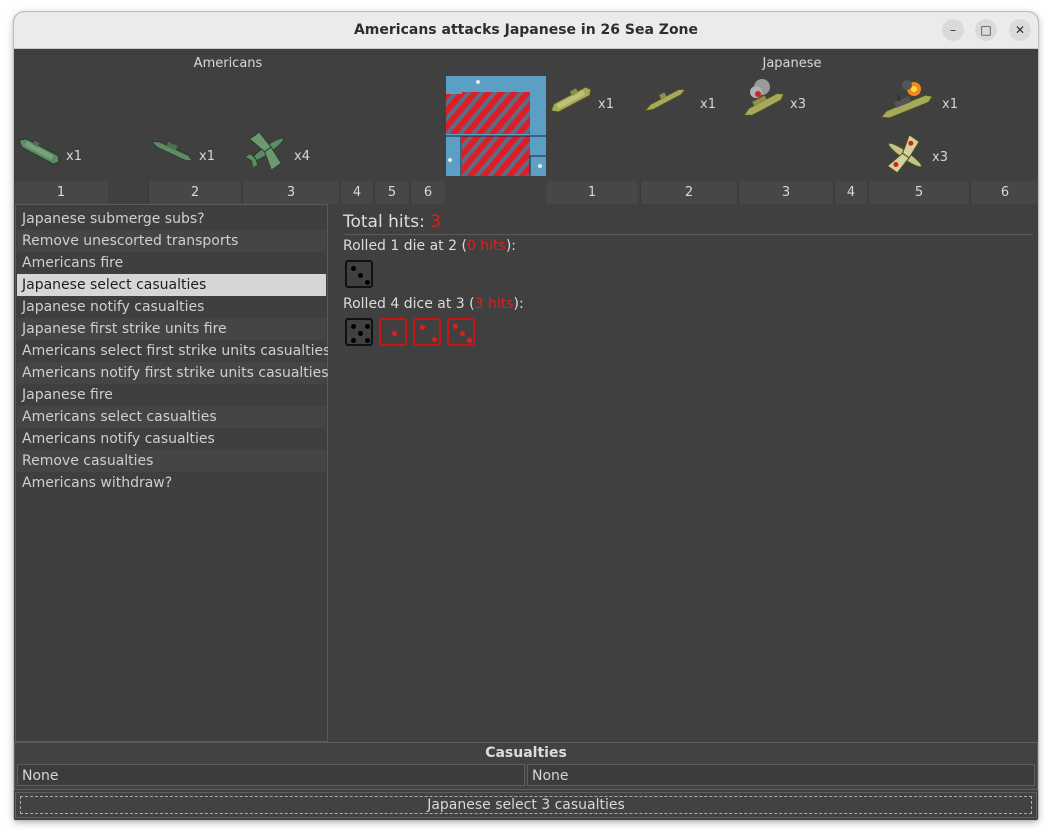 This screenshot has width=1052, height=834. What do you see at coordinates (496, 126) in the screenshot?
I see `sea-zone-terrain-icon` at bounding box center [496, 126].